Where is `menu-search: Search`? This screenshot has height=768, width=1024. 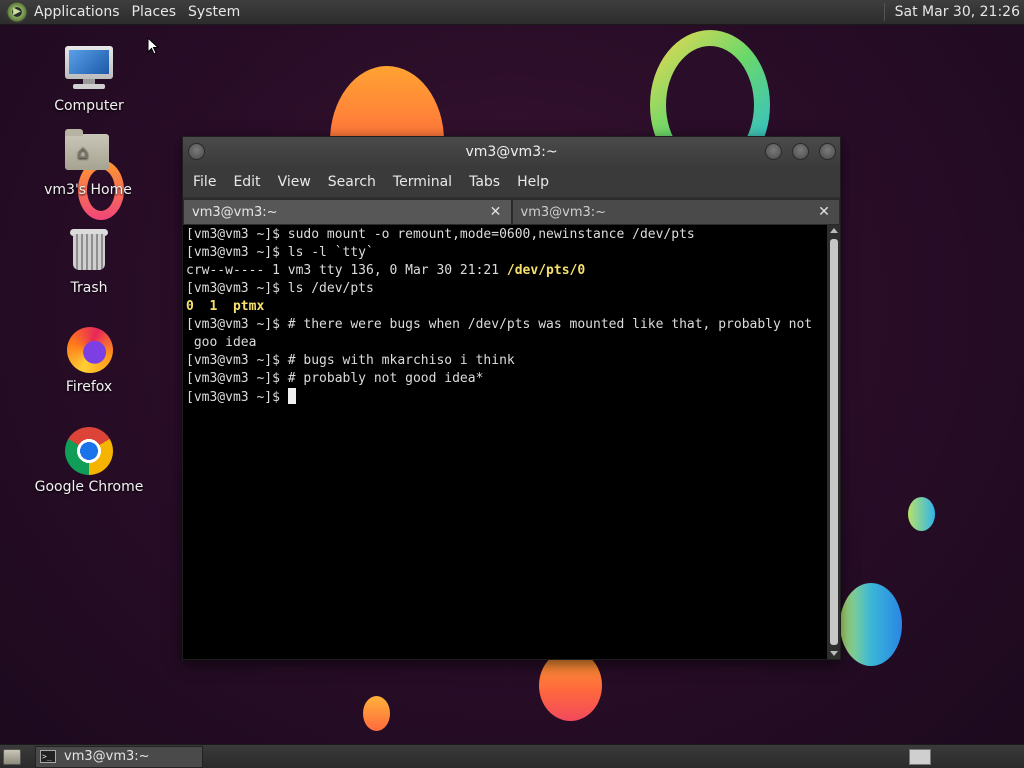 menu-search: Search is located at coordinates (352, 182).